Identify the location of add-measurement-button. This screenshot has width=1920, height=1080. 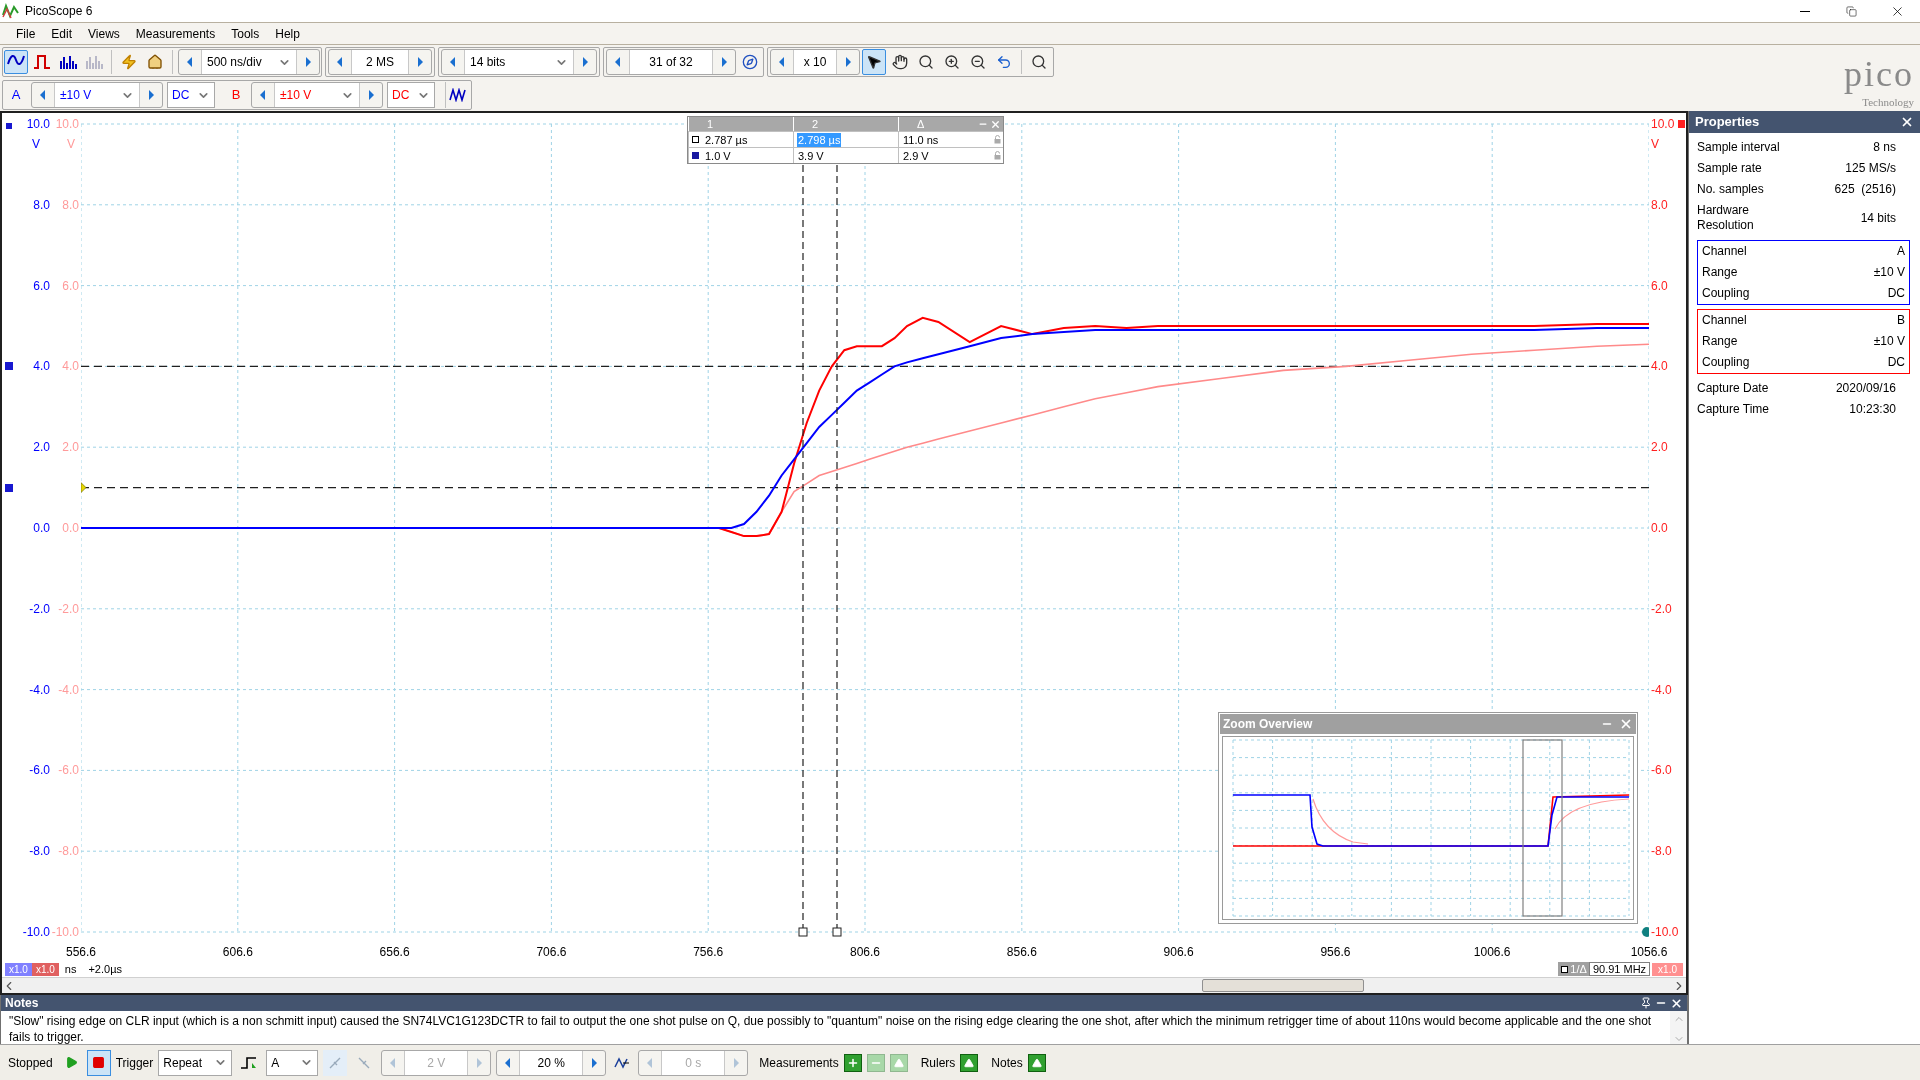
(852, 1062).